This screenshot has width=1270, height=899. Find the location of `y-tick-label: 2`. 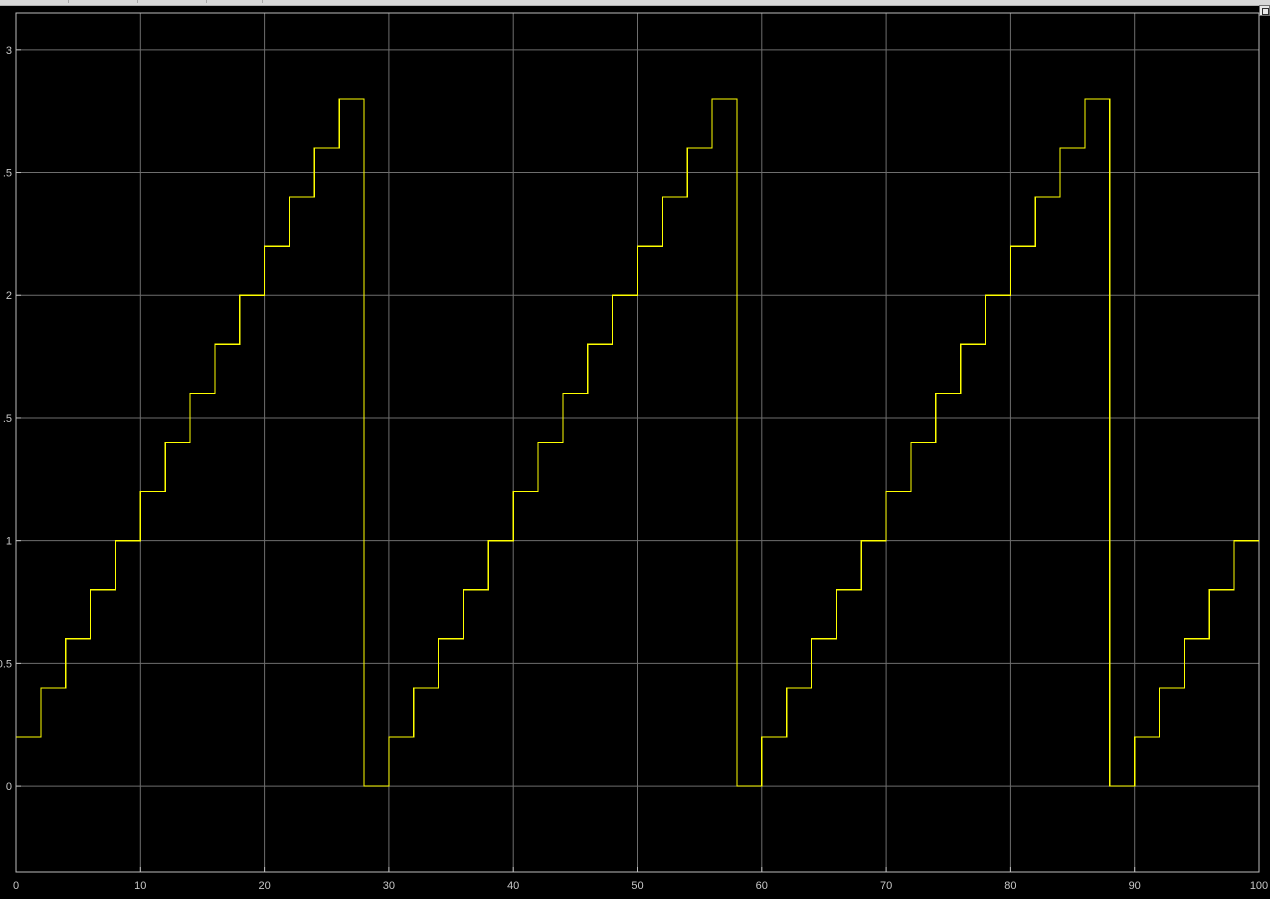

y-tick-label: 2 is located at coordinates (9, 296).